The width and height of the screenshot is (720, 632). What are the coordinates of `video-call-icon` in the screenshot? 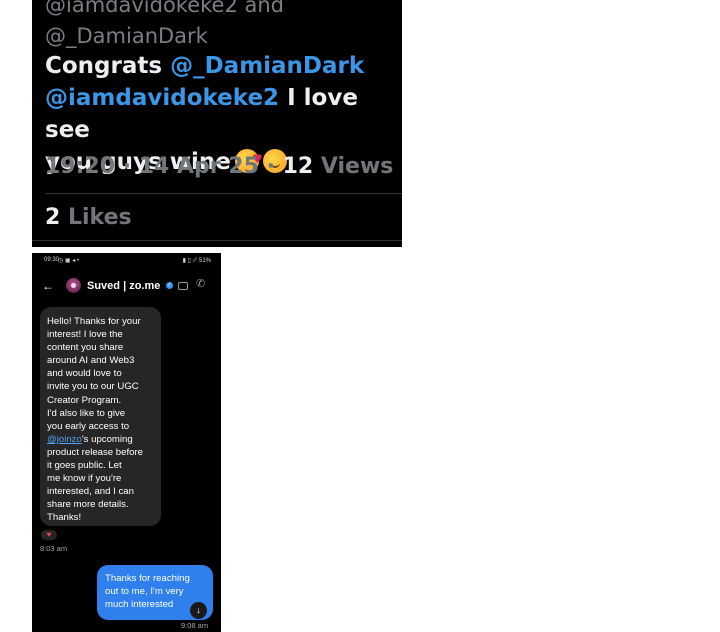 It's located at (183, 286).